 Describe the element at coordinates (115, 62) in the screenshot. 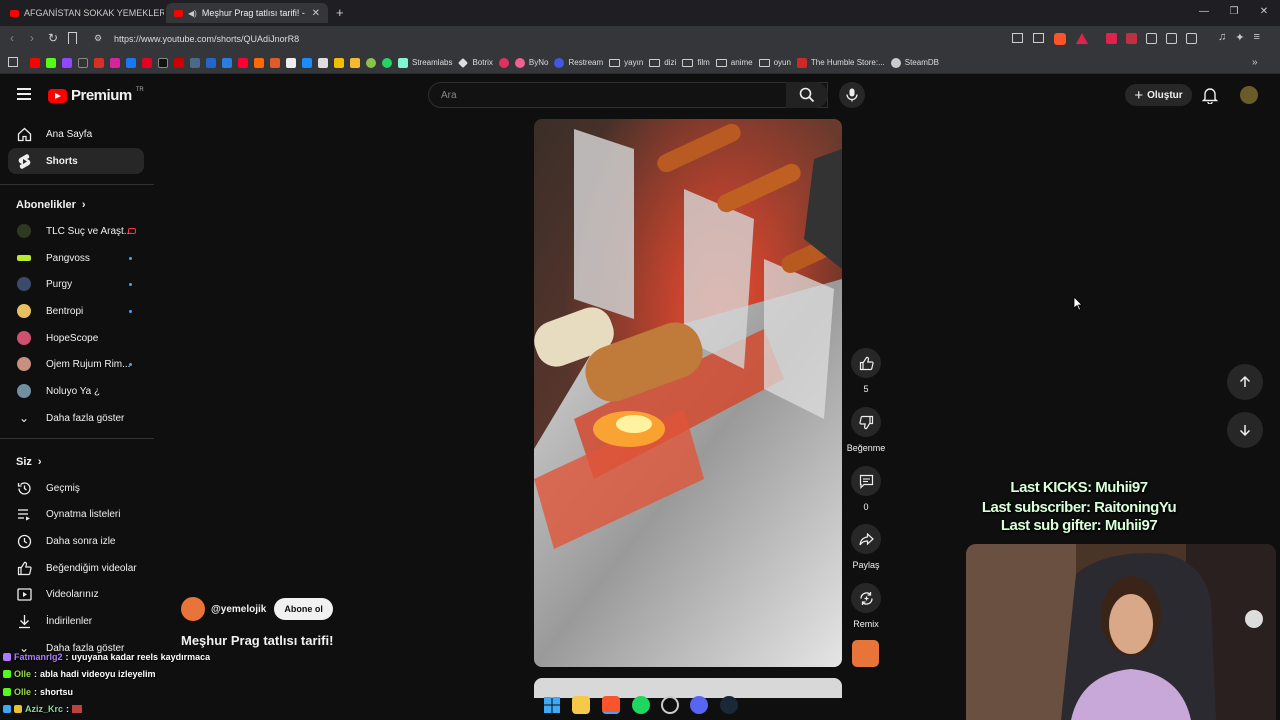

I see `bookmark-instagram-icon` at that location.